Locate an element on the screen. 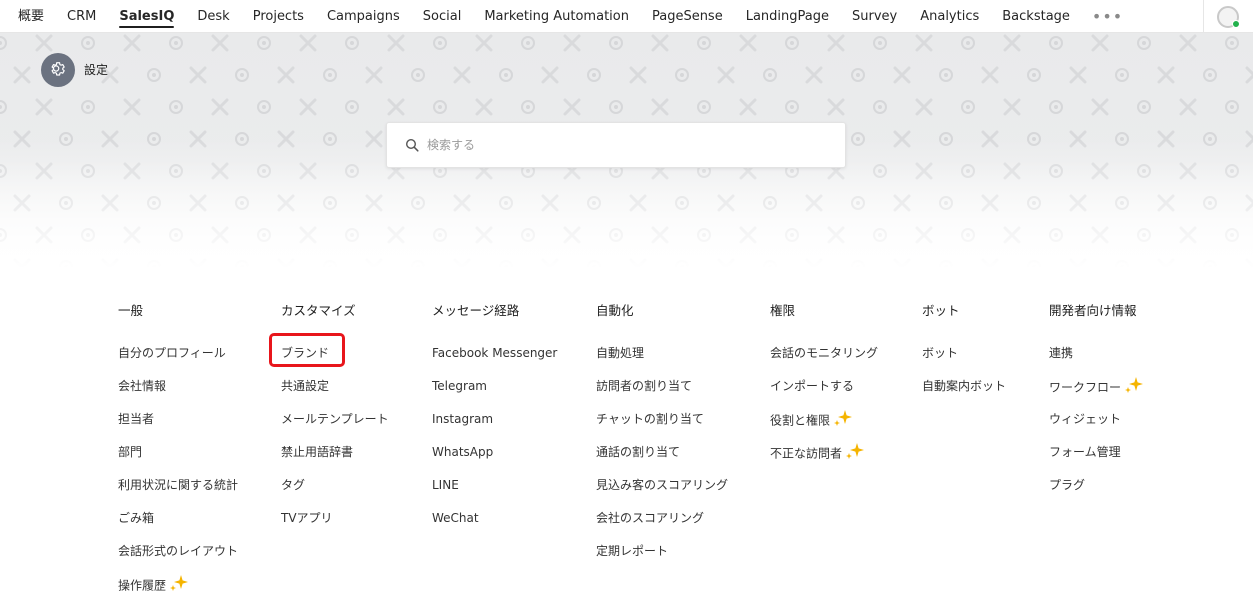 This screenshot has height=615, width=1253. settings-list-item: ワークフロー is located at coordinates (1097, 393).